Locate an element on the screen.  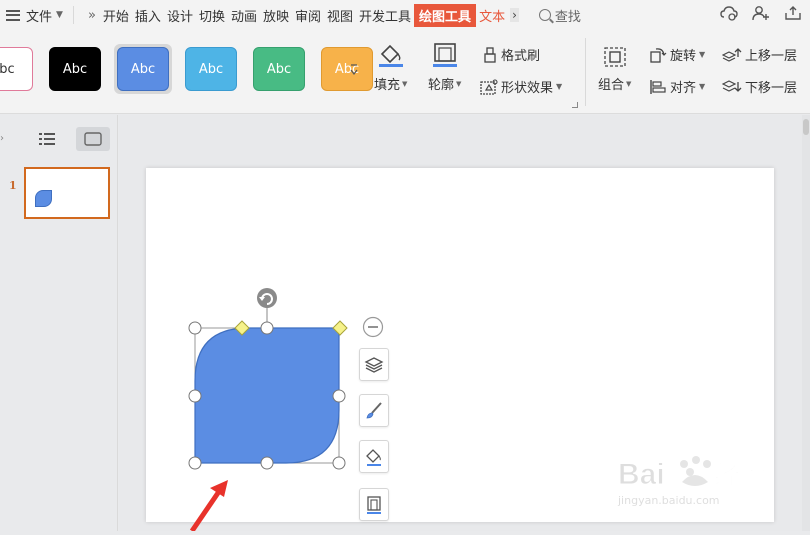
fill-tool-button is located at coordinates (374, 456).